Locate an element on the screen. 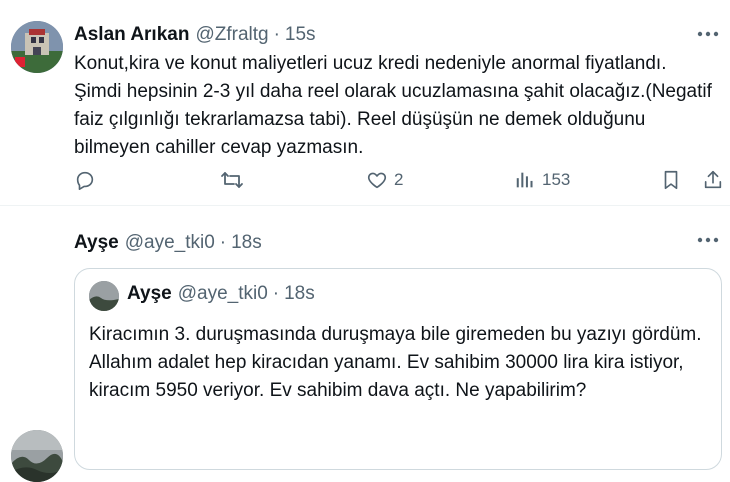 The image size is (730, 482). like-count: 2 is located at coordinates (399, 179).